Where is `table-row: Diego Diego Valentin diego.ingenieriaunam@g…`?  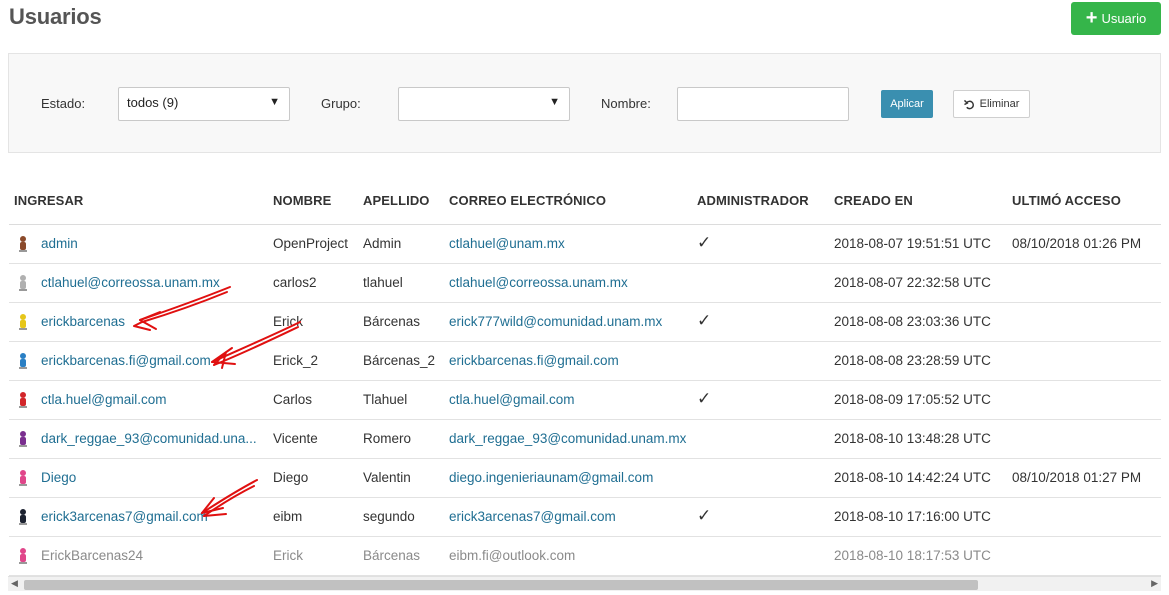 table-row: Diego Diego Valentin diego.ingenieriaunam@g… is located at coordinates (585, 478).